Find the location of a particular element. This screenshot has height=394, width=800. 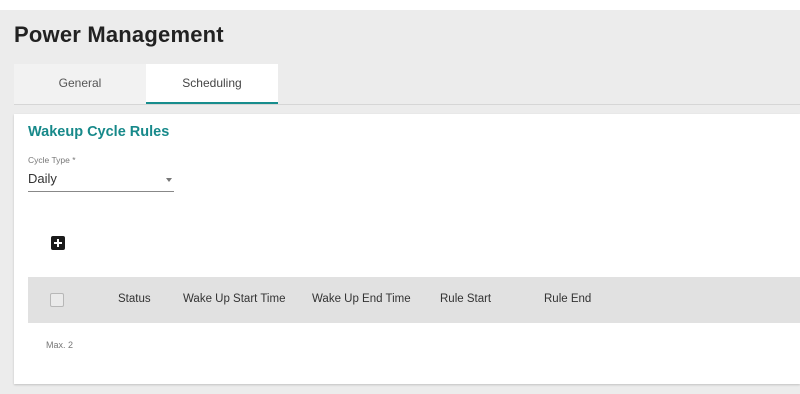

column-wake-up-start-time: Wake Up Start Time is located at coordinates (234, 299).